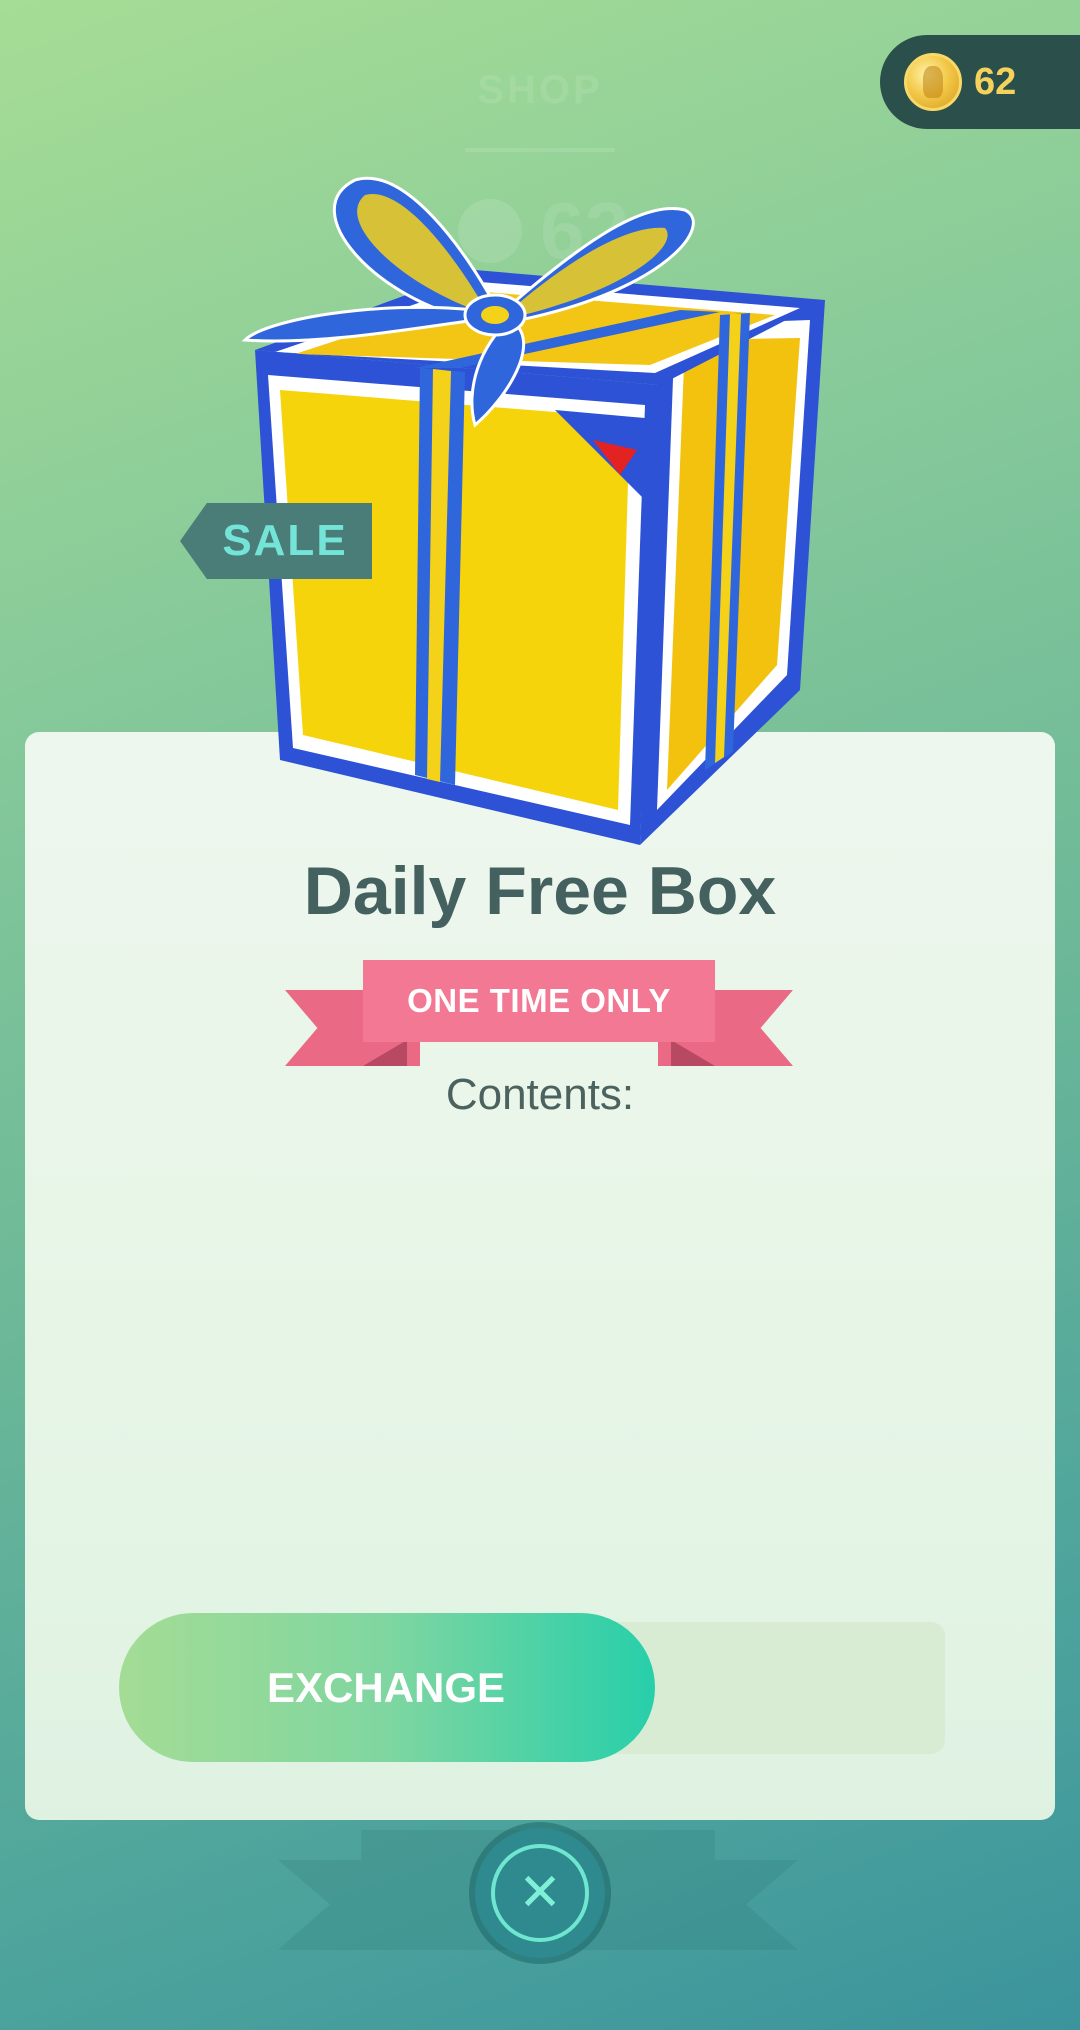 This screenshot has width=1080, height=2030. What do you see at coordinates (540, 891) in the screenshot?
I see `item-title: Daily Free Box` at bounding box center [540, 891].